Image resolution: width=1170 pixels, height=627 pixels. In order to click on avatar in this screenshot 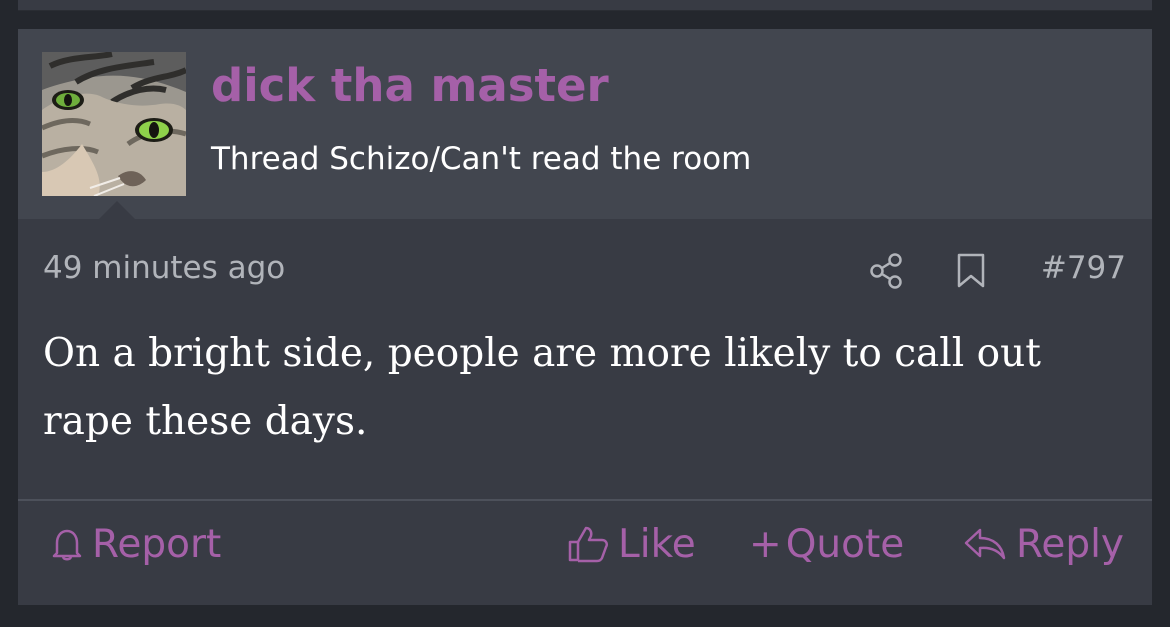, I will do `click(114, 124)`.